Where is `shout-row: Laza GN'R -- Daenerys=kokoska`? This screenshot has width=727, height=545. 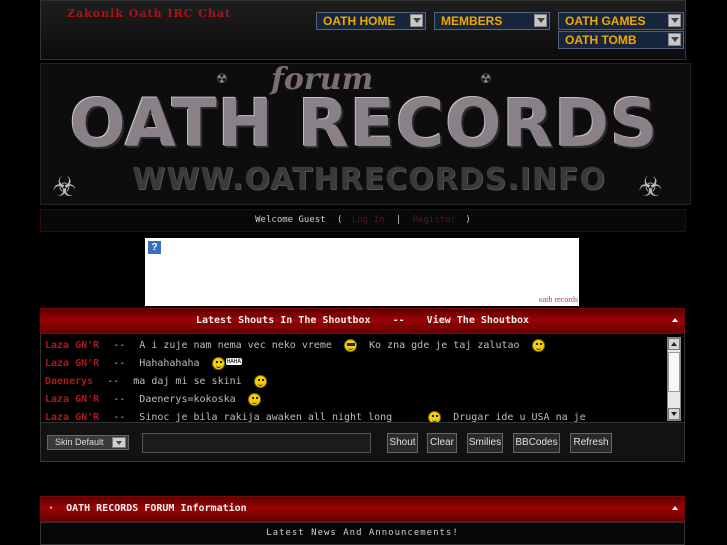 shout-row: Laza GN'R -- Daenerys=kokoska is located at coordinates (153, 400).